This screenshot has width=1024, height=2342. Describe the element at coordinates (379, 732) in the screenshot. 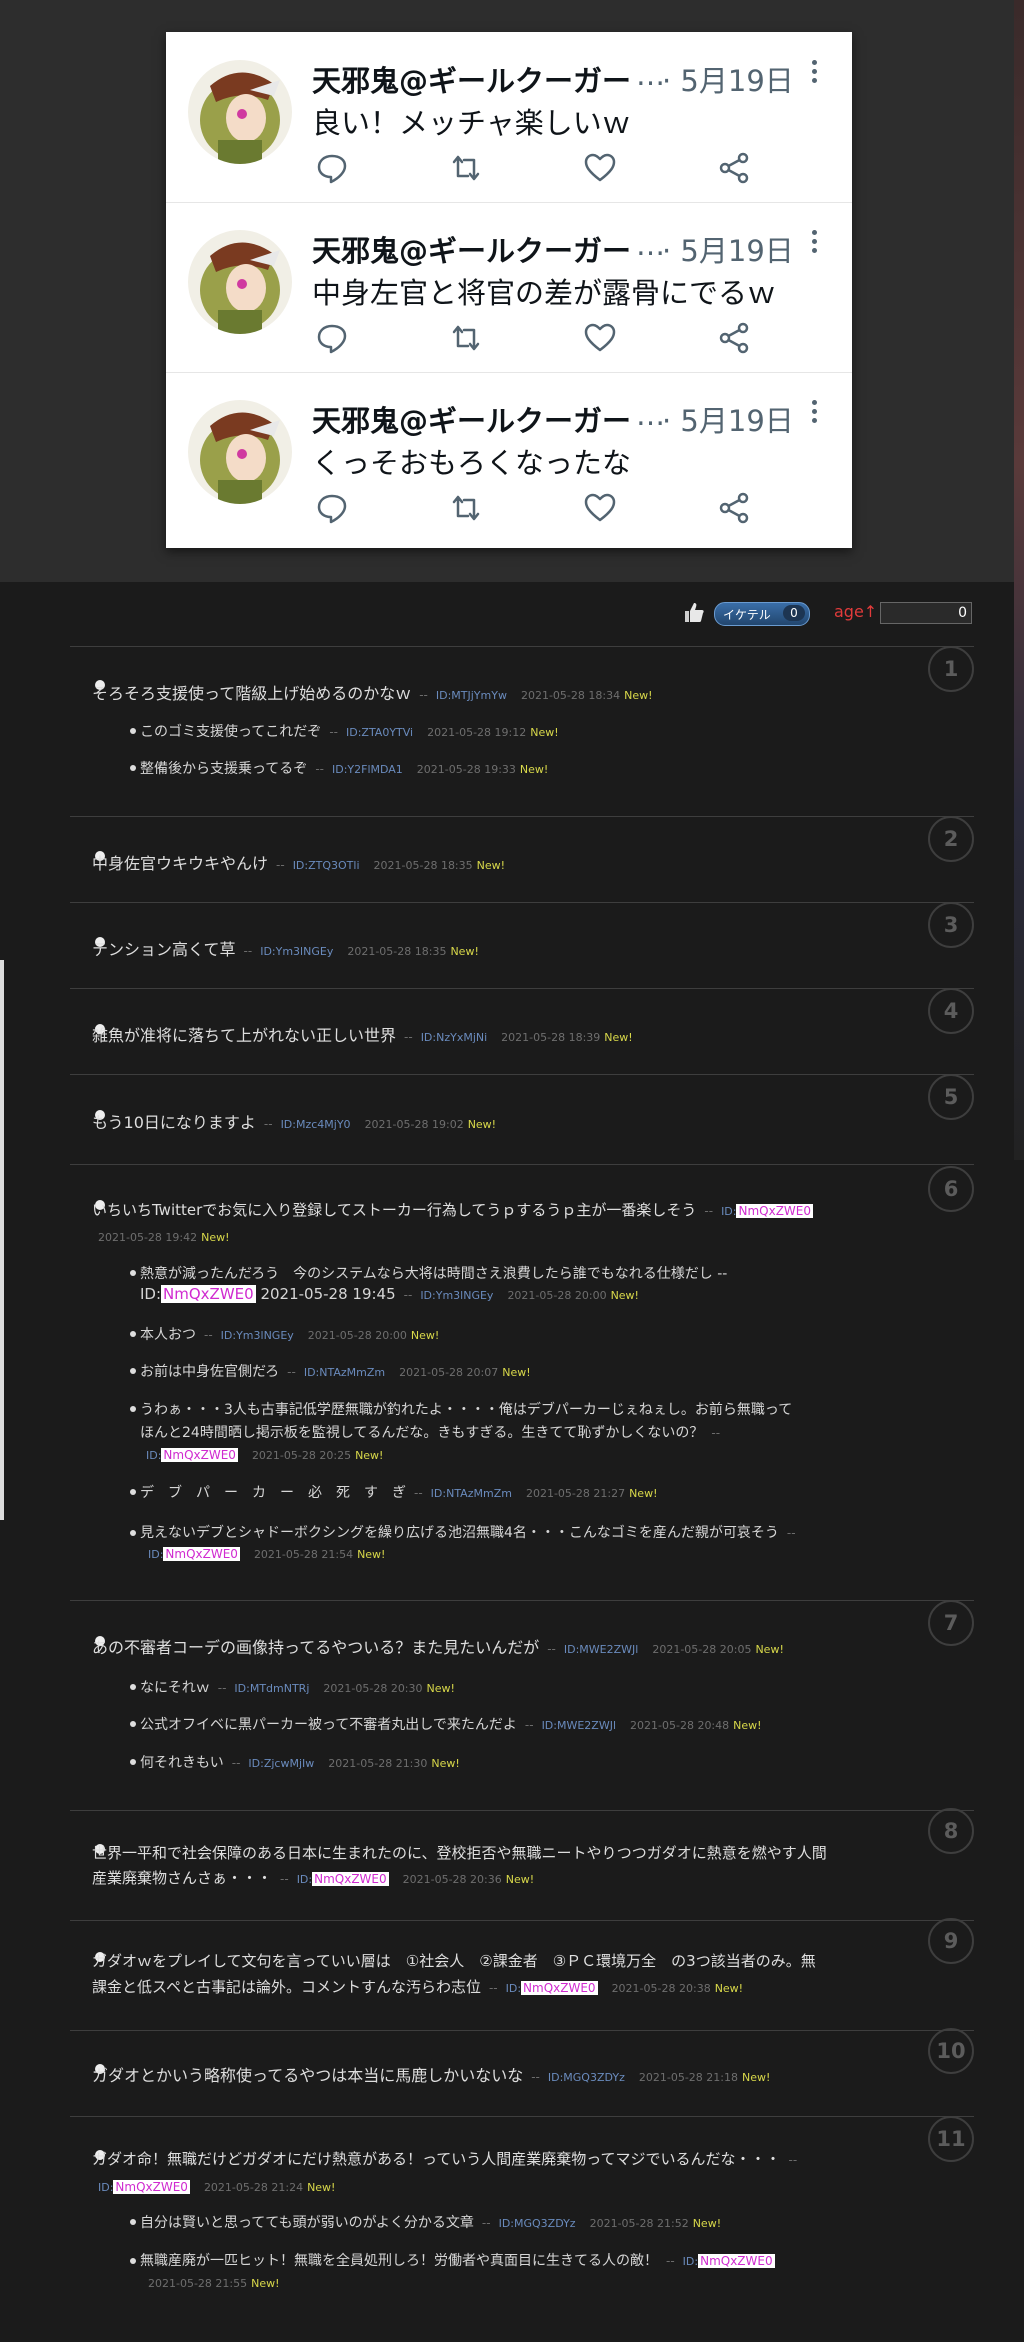

I see `reply-id: ID:ZTA0YTVi` at that location.